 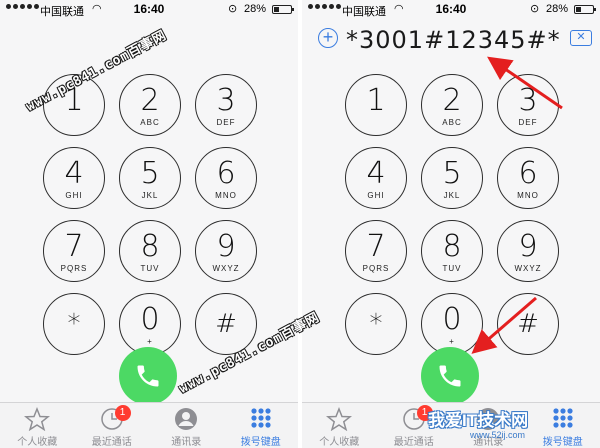 What do you see at coordinates (453, 40) in the screenshot?
I see `dialed-number: *3001#12345#*` at bounding box center [453, 40].